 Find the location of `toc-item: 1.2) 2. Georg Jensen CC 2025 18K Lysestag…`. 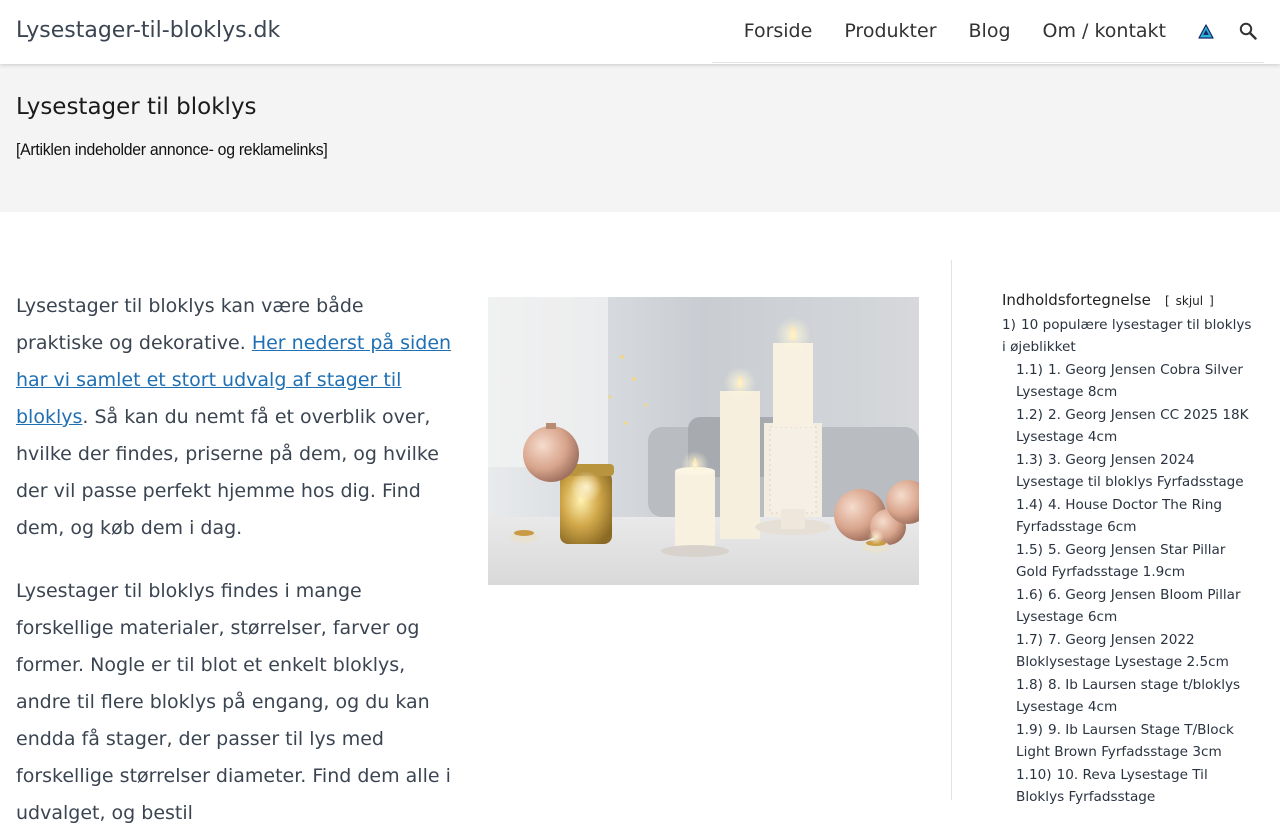

toc-item: 1.2) 2. Georg Jensen CC 2025 18K Lysestag… is located at coordinates (1127, 426).